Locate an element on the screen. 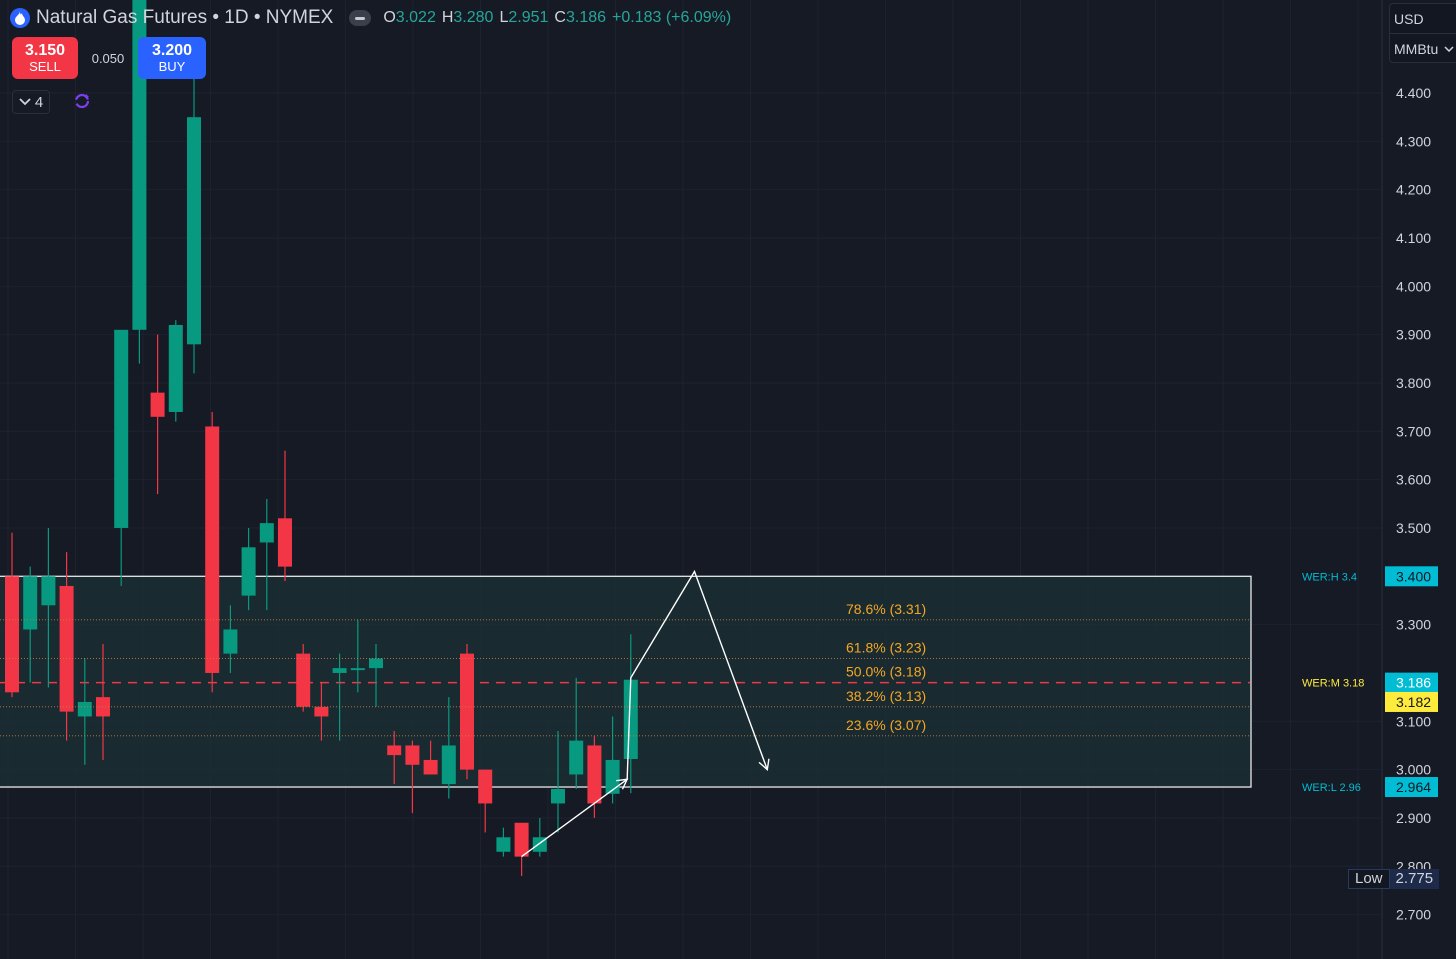 Image resolution: width=1456 pixels, height=959 pixels. level-tag-value: 2.964 is located at coordinates (1413, 787).